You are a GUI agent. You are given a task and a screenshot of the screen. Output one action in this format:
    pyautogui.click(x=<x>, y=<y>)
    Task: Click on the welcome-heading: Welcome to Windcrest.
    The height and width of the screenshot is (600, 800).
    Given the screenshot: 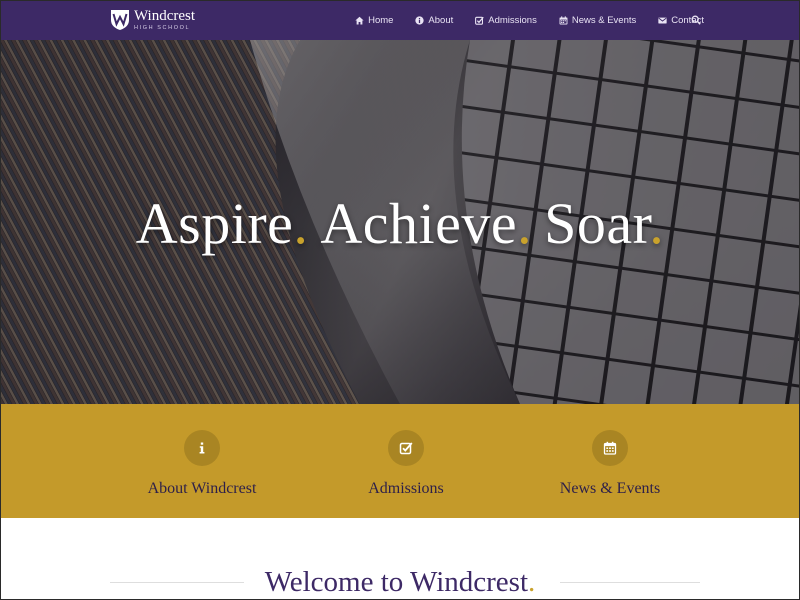 What is the action you would take?
    pyautogui.click(x=400, y=582)
    